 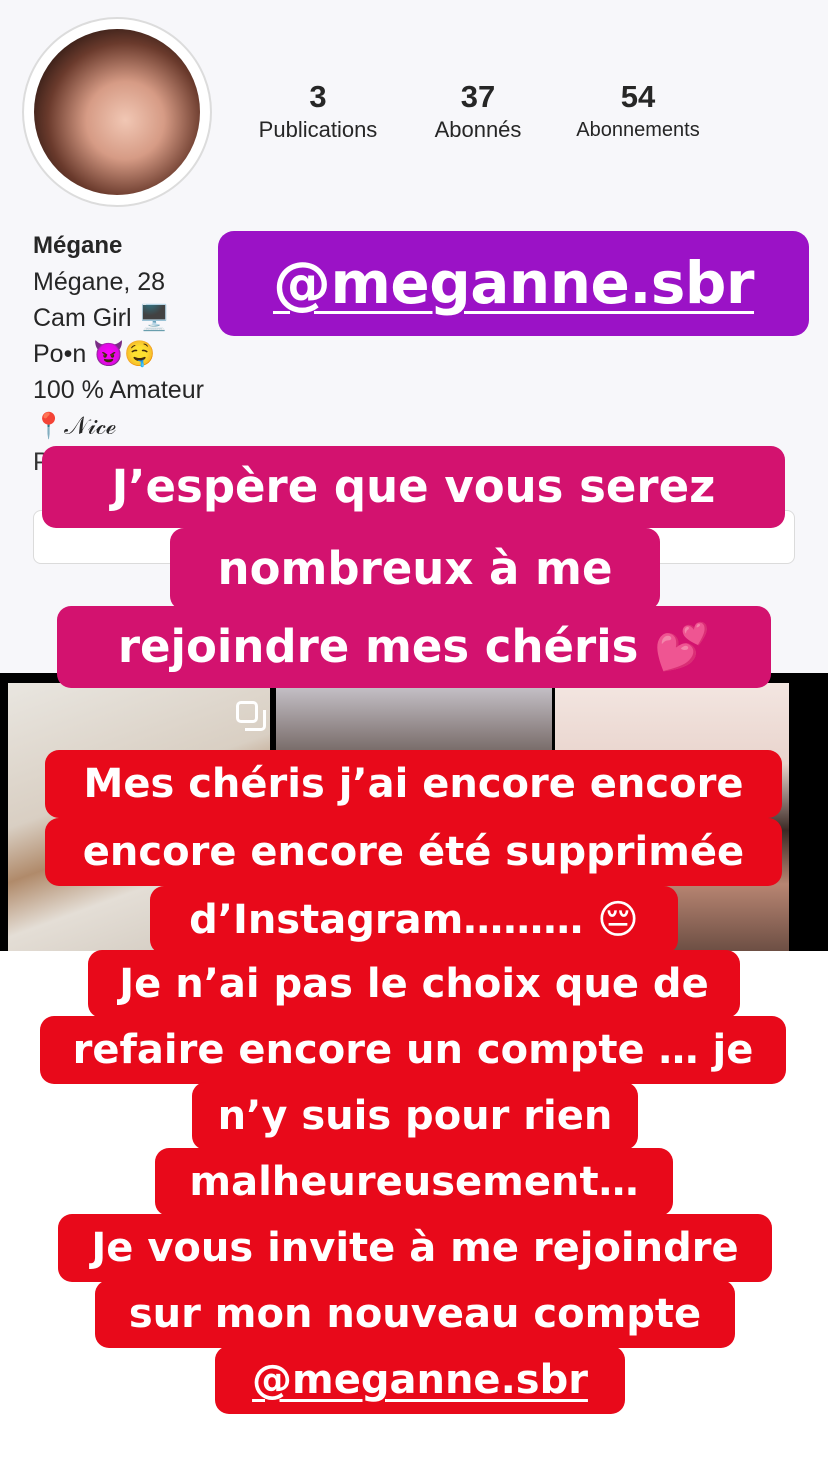 What do you see at coordinates (78, 245) in the screenshot?
I see `profile-name: Mégane` at bounding box center [78, 245].